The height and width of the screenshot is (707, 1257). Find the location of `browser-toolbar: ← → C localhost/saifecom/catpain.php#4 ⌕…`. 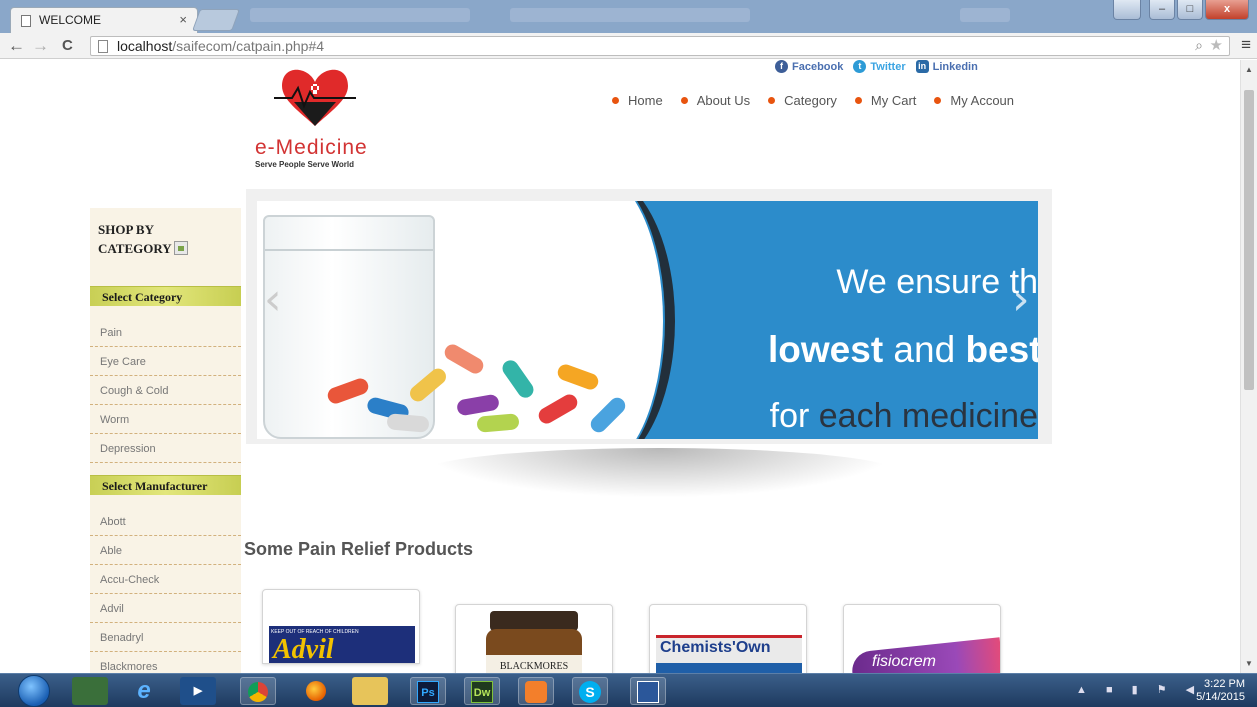

browser-toolbar: ← → C localhost/saifecom/catpain.php#4 ⌕… is located at coordinates (628, 46).